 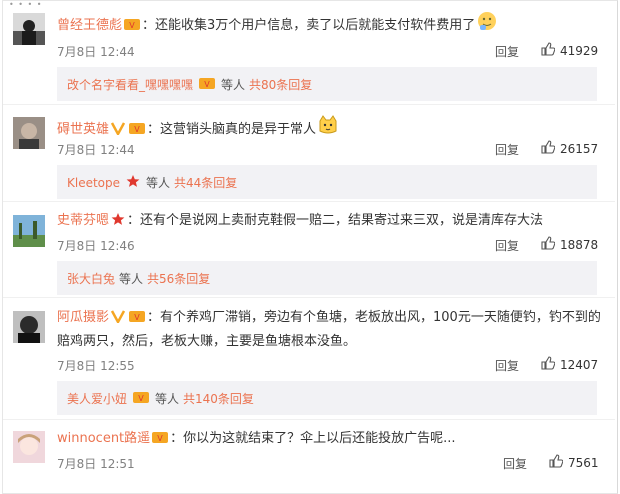 I want to click on reply-users: 美人爱小妞, so click(x=97, y=398).